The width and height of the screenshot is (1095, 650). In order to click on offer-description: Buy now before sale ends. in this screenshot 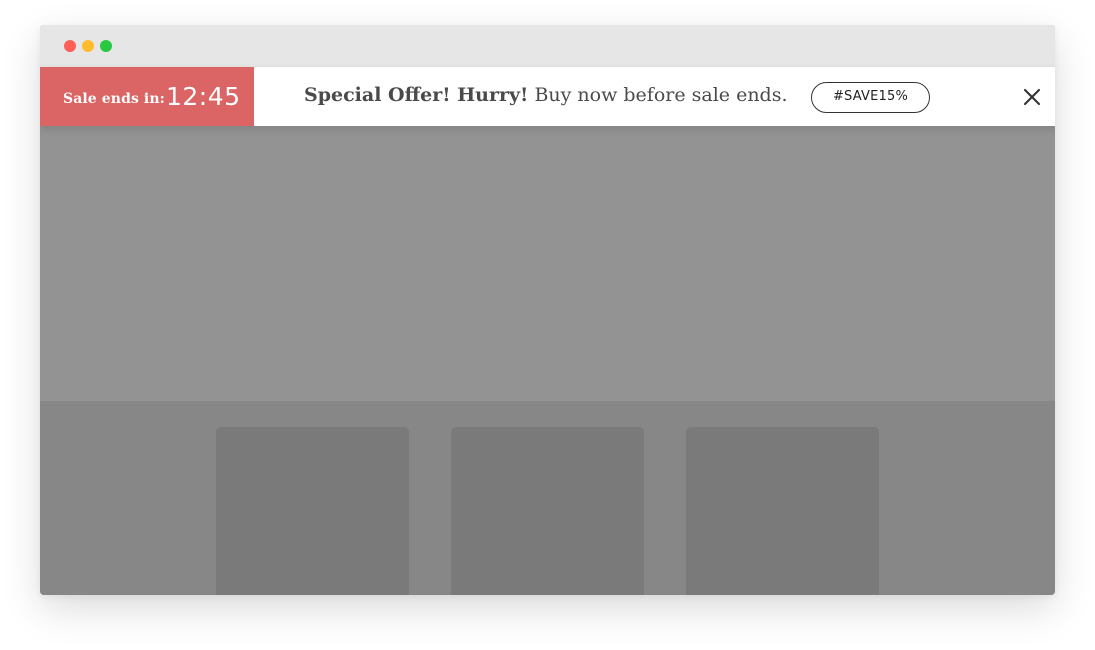, I will do `click(658, 95)`.